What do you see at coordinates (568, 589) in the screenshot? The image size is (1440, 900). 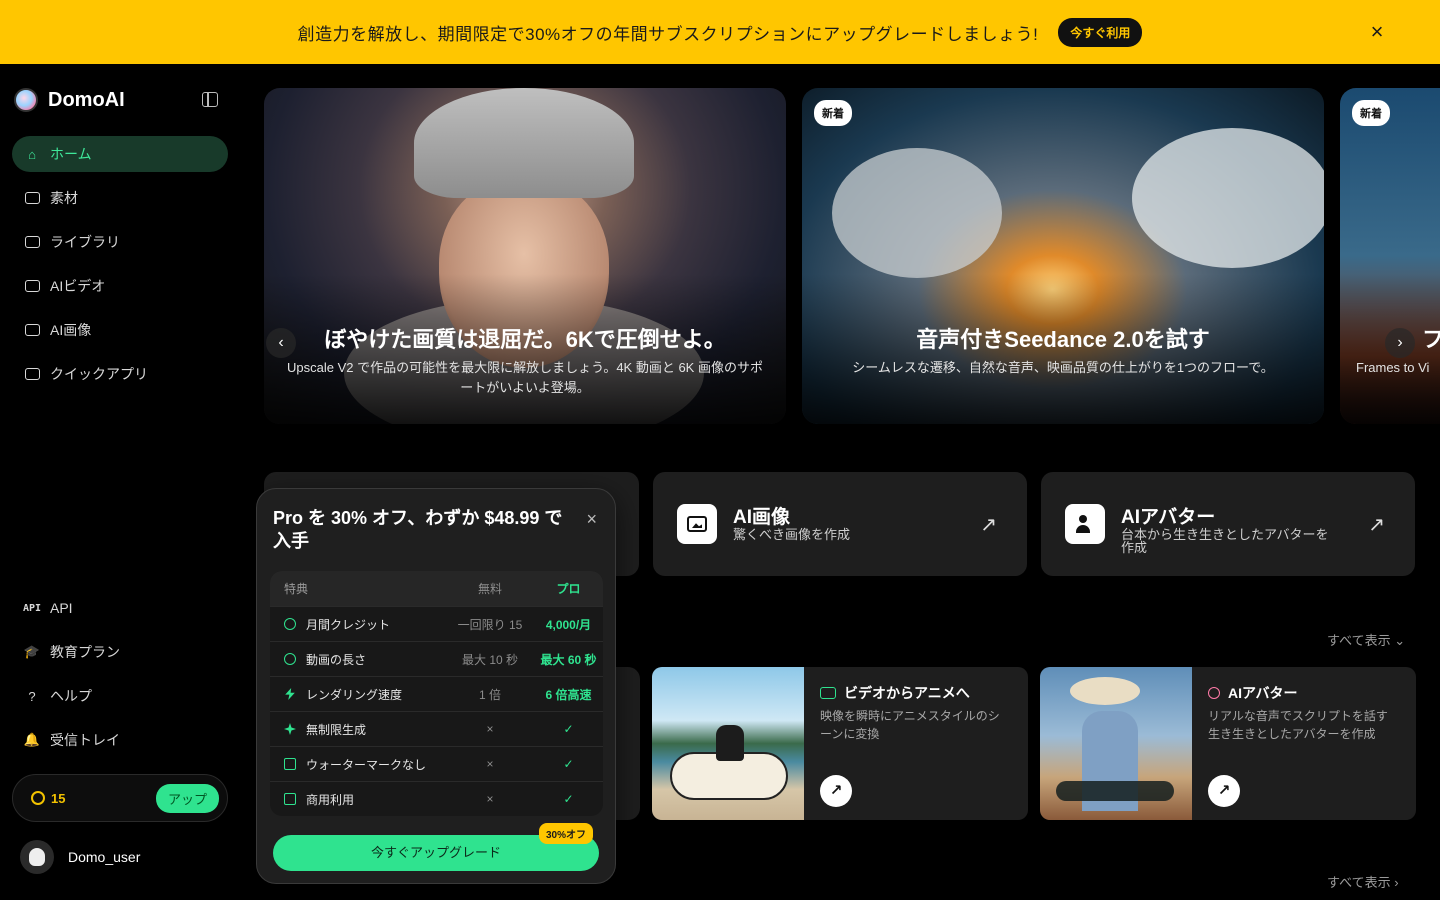 I see `header-pro: プロ` at bounding box center [568, 589].